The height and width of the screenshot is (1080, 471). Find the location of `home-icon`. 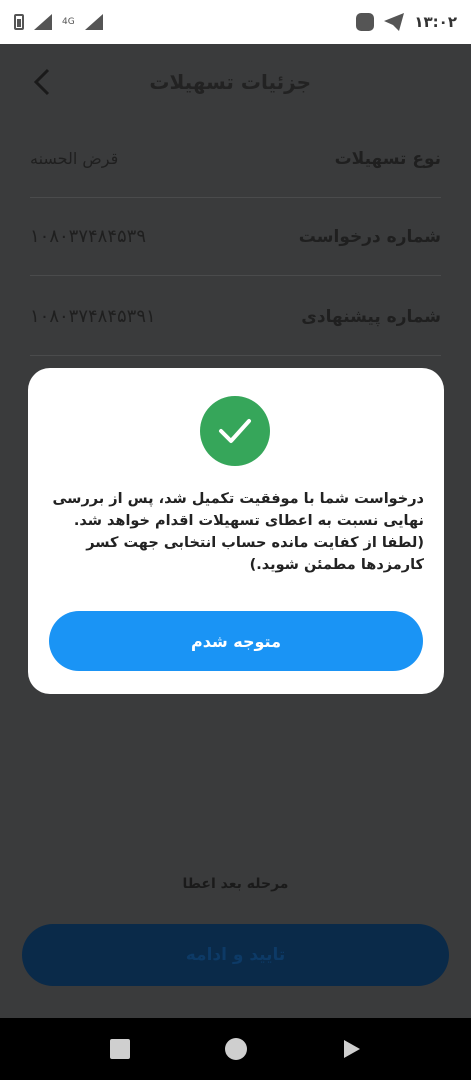

home-icon is located at coordinates (235, 1049).